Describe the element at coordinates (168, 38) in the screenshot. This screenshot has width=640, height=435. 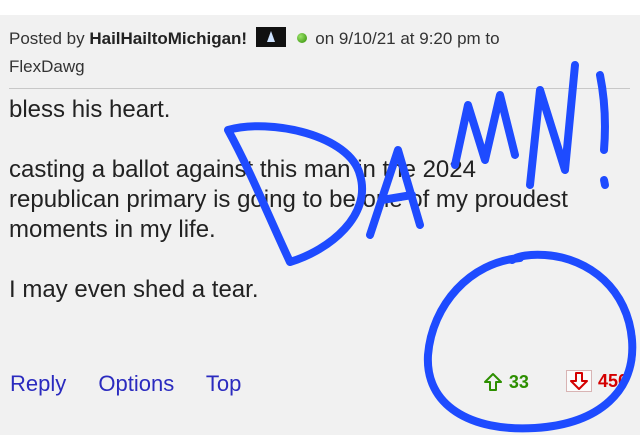
I see `username-link: HailHailtoMichigan!` at that location.